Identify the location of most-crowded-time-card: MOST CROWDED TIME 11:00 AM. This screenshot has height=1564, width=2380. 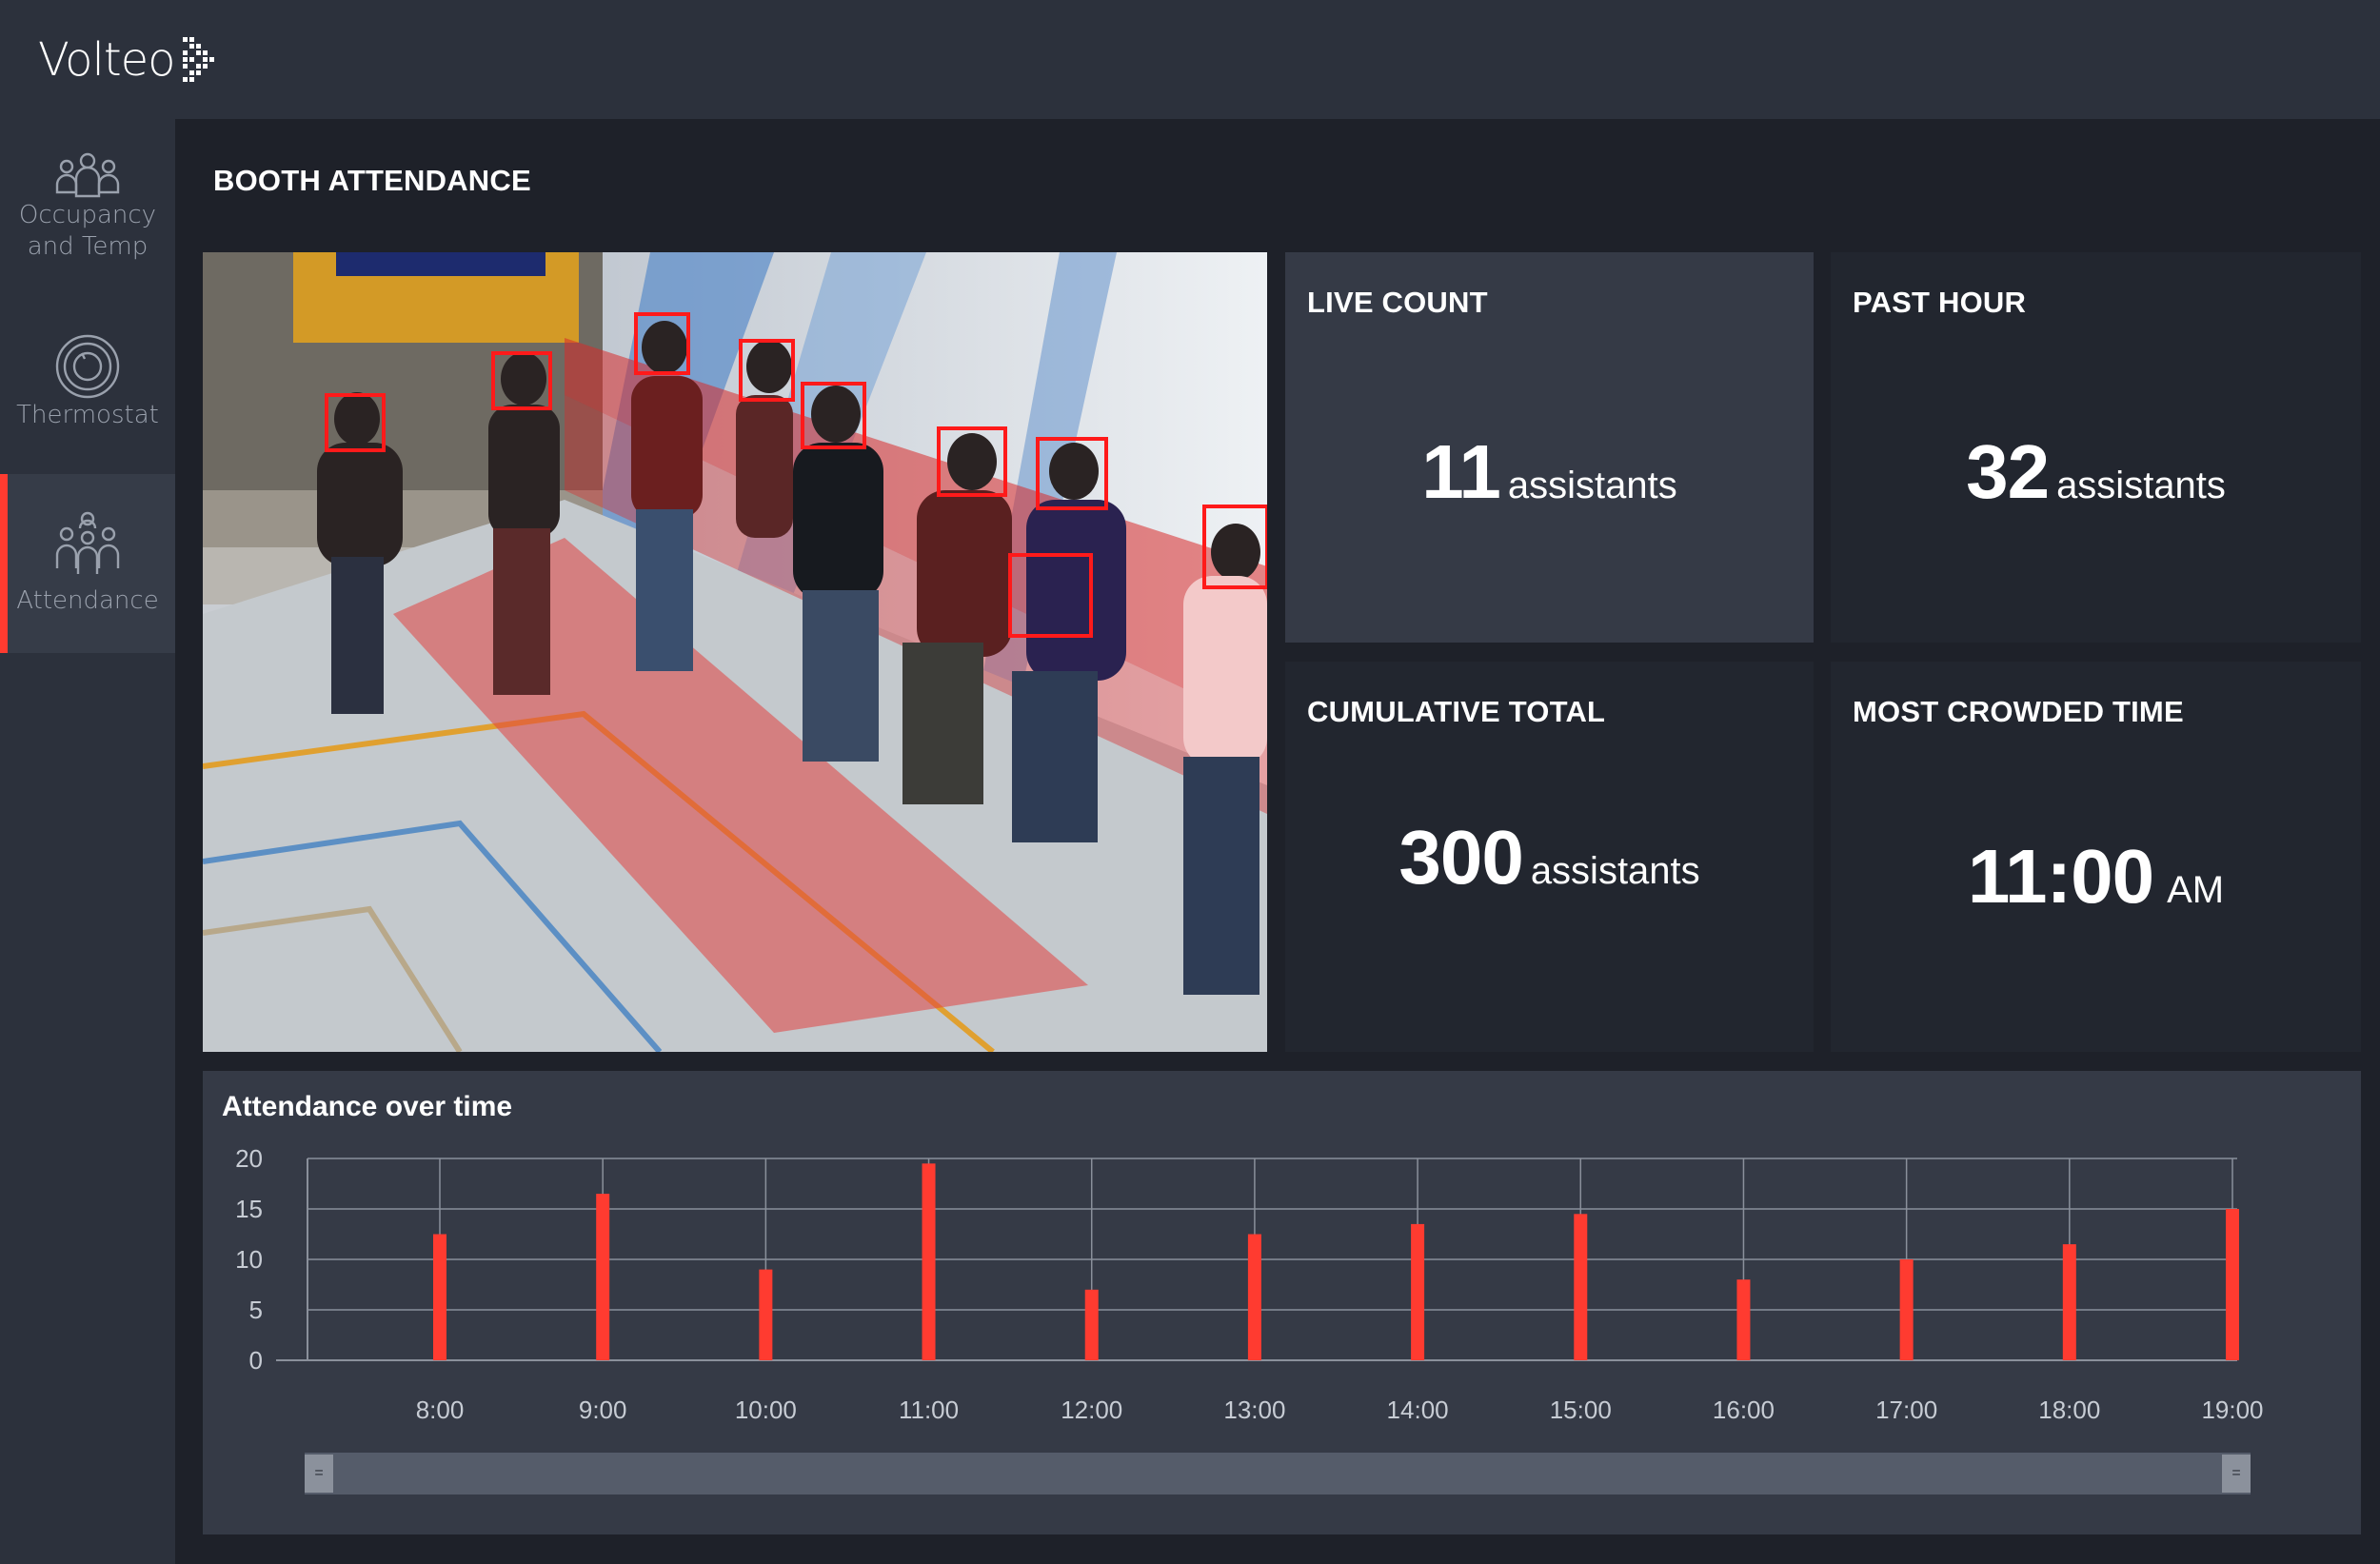
(2096, 857).